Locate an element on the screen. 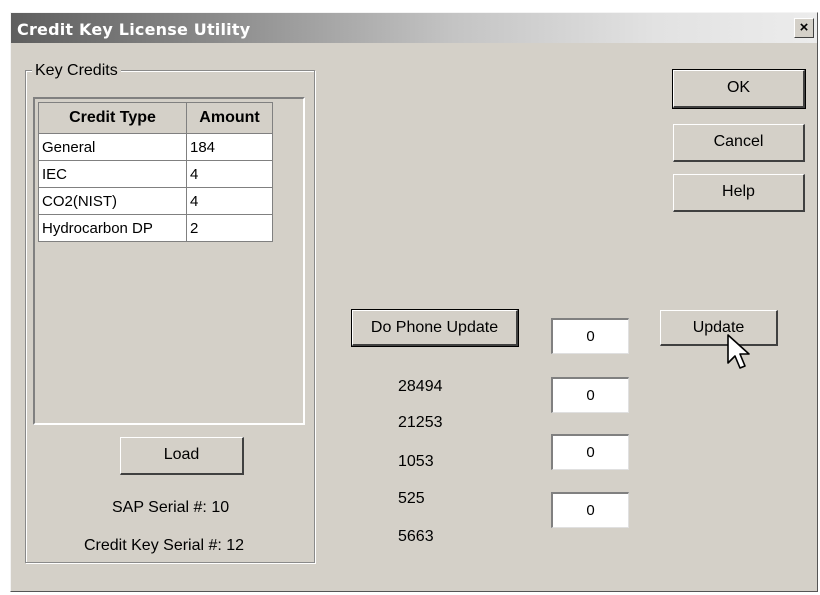 Image resolution: width=820 pixels, height=595 pixels. table-row: Hydrocarbon DP 2 is located at coordinates (155, 228).